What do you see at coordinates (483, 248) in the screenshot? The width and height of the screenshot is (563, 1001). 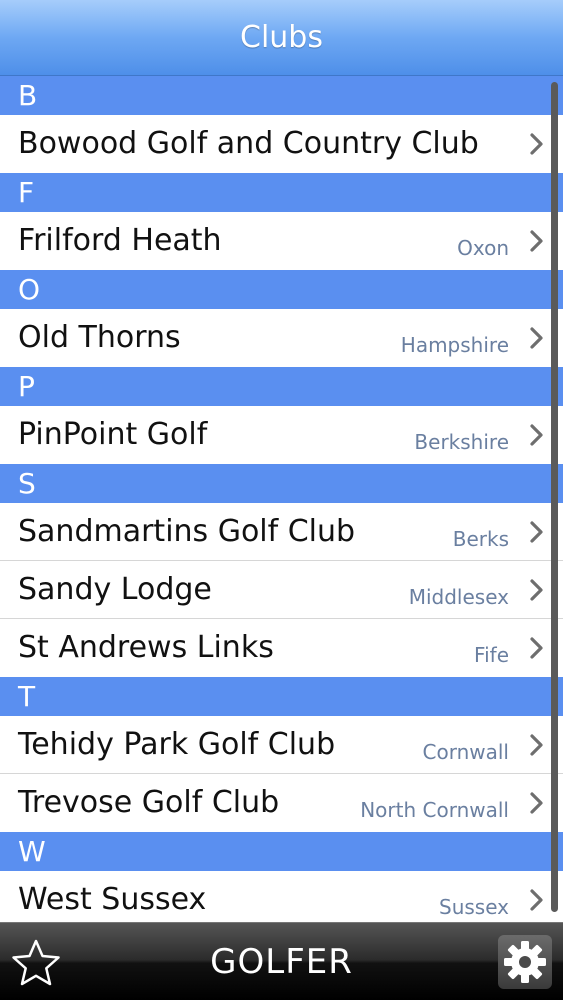 I see `club-region: Oxon` at bounding box center [483, 248].